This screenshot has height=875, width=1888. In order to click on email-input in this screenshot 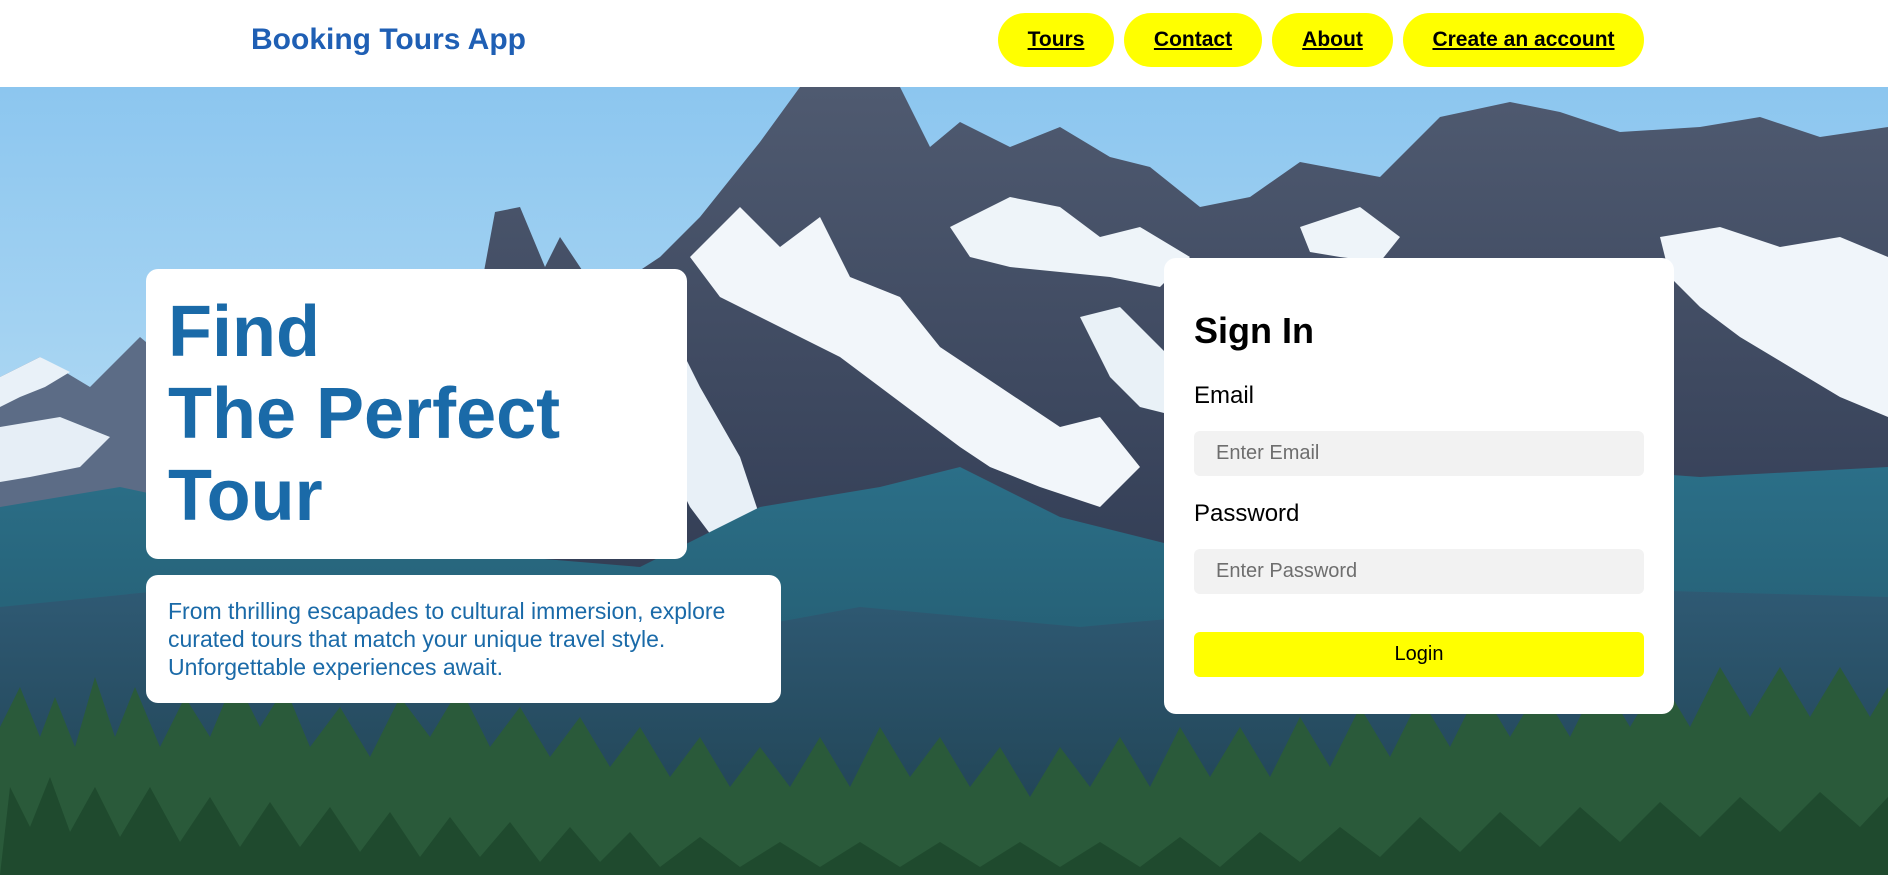, I will do `click(1419, 453)`.